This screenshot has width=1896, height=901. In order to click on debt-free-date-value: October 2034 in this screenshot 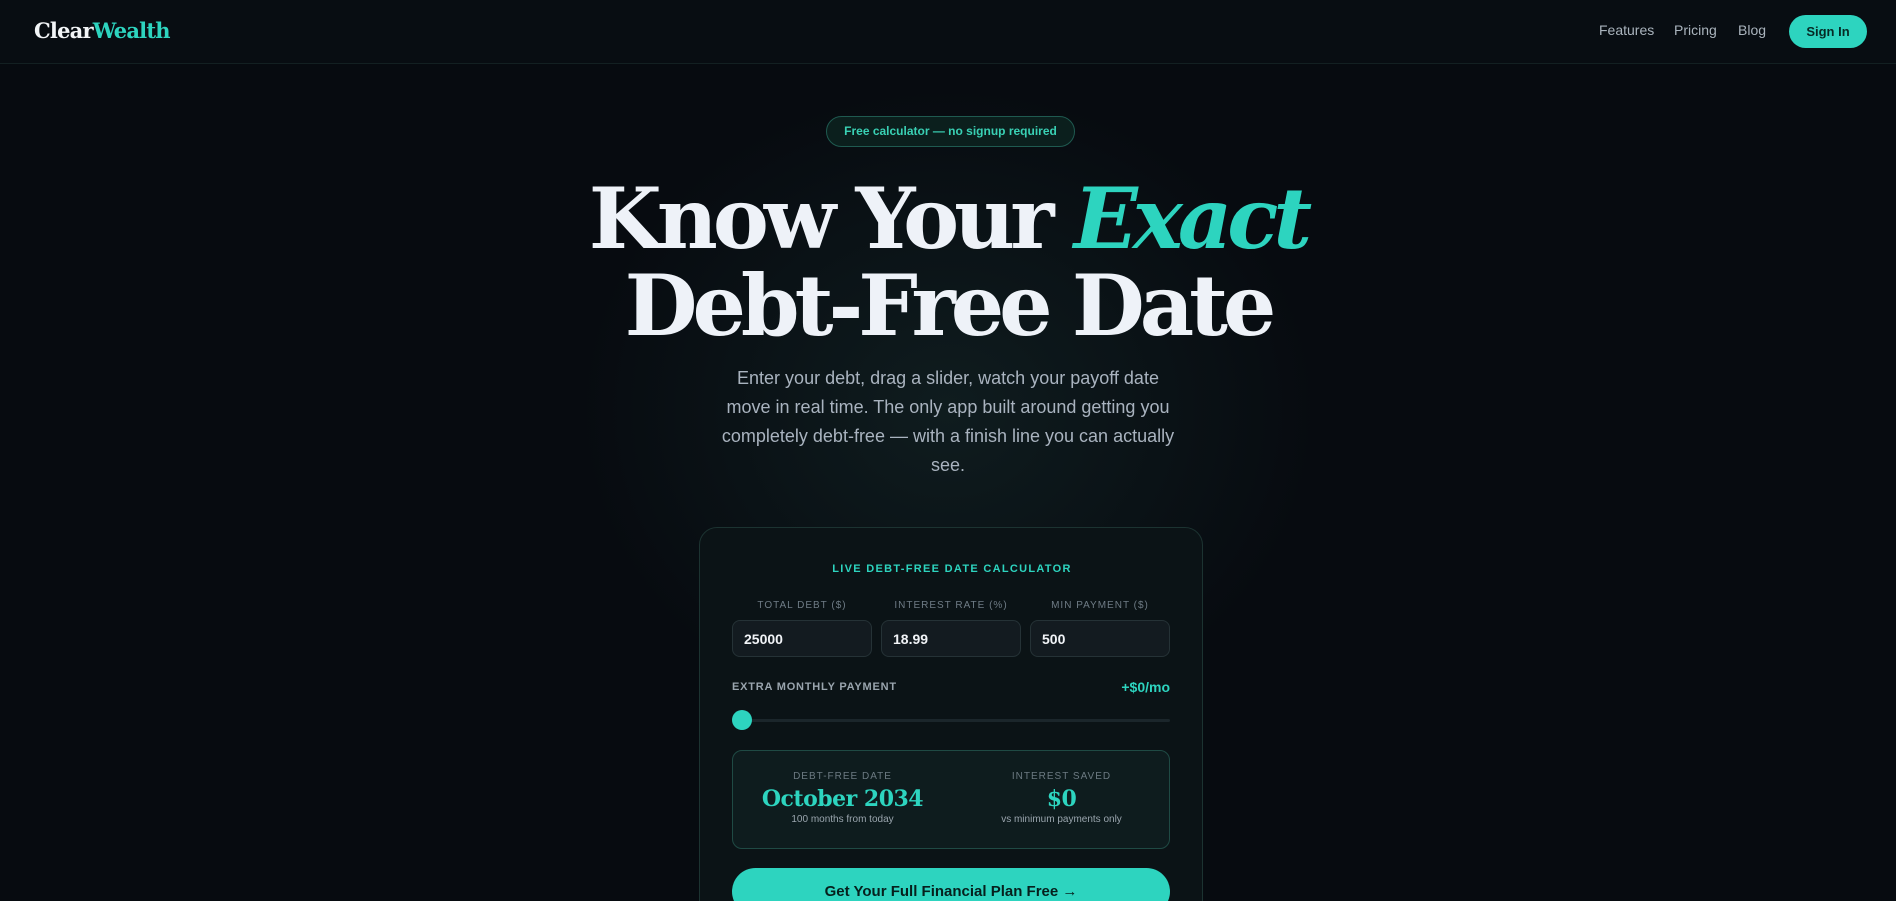, I will do `click(842, 799)`.